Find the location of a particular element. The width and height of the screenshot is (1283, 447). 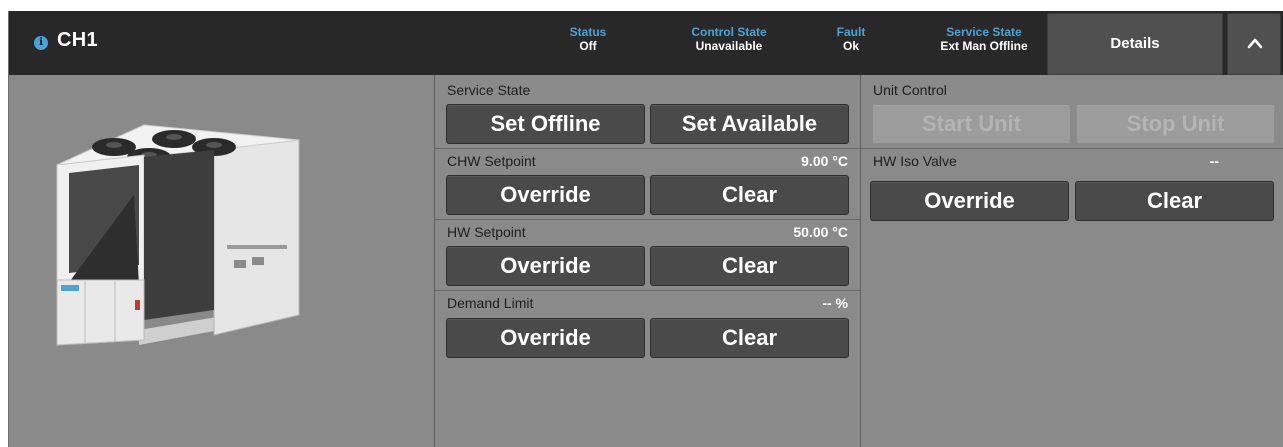

service-state-value: Ext Man Offline is located at coordinates (984, 46).